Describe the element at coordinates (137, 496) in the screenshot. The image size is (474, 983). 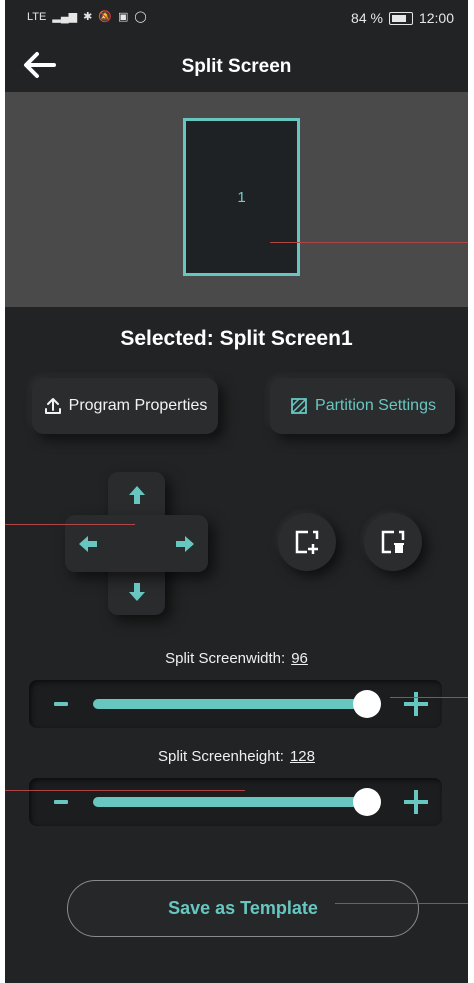
I see `arrow-up-icon` at that location.